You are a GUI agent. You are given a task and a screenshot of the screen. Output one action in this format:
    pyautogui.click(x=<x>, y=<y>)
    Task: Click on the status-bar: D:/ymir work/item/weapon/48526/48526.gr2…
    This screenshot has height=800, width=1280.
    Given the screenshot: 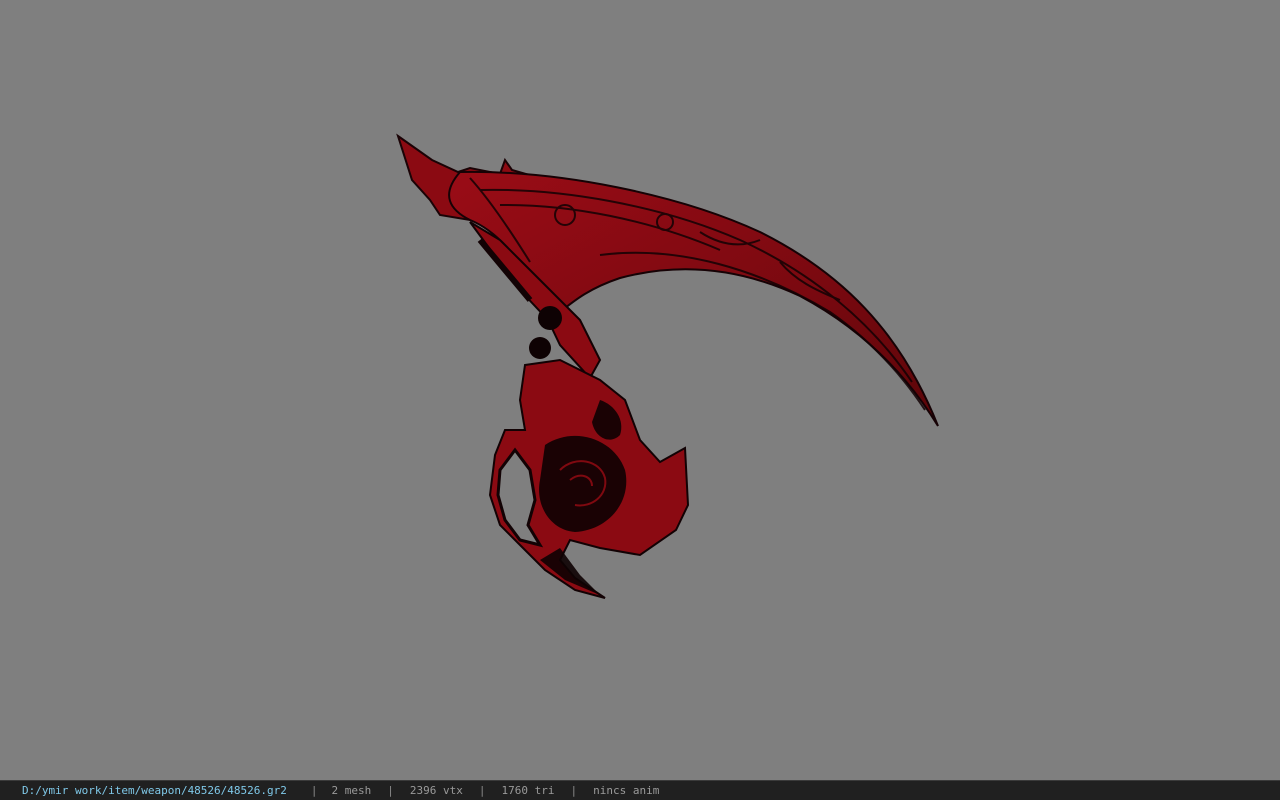 What is the action you would take?
    pyautogui.click(x=640, y=790)
    